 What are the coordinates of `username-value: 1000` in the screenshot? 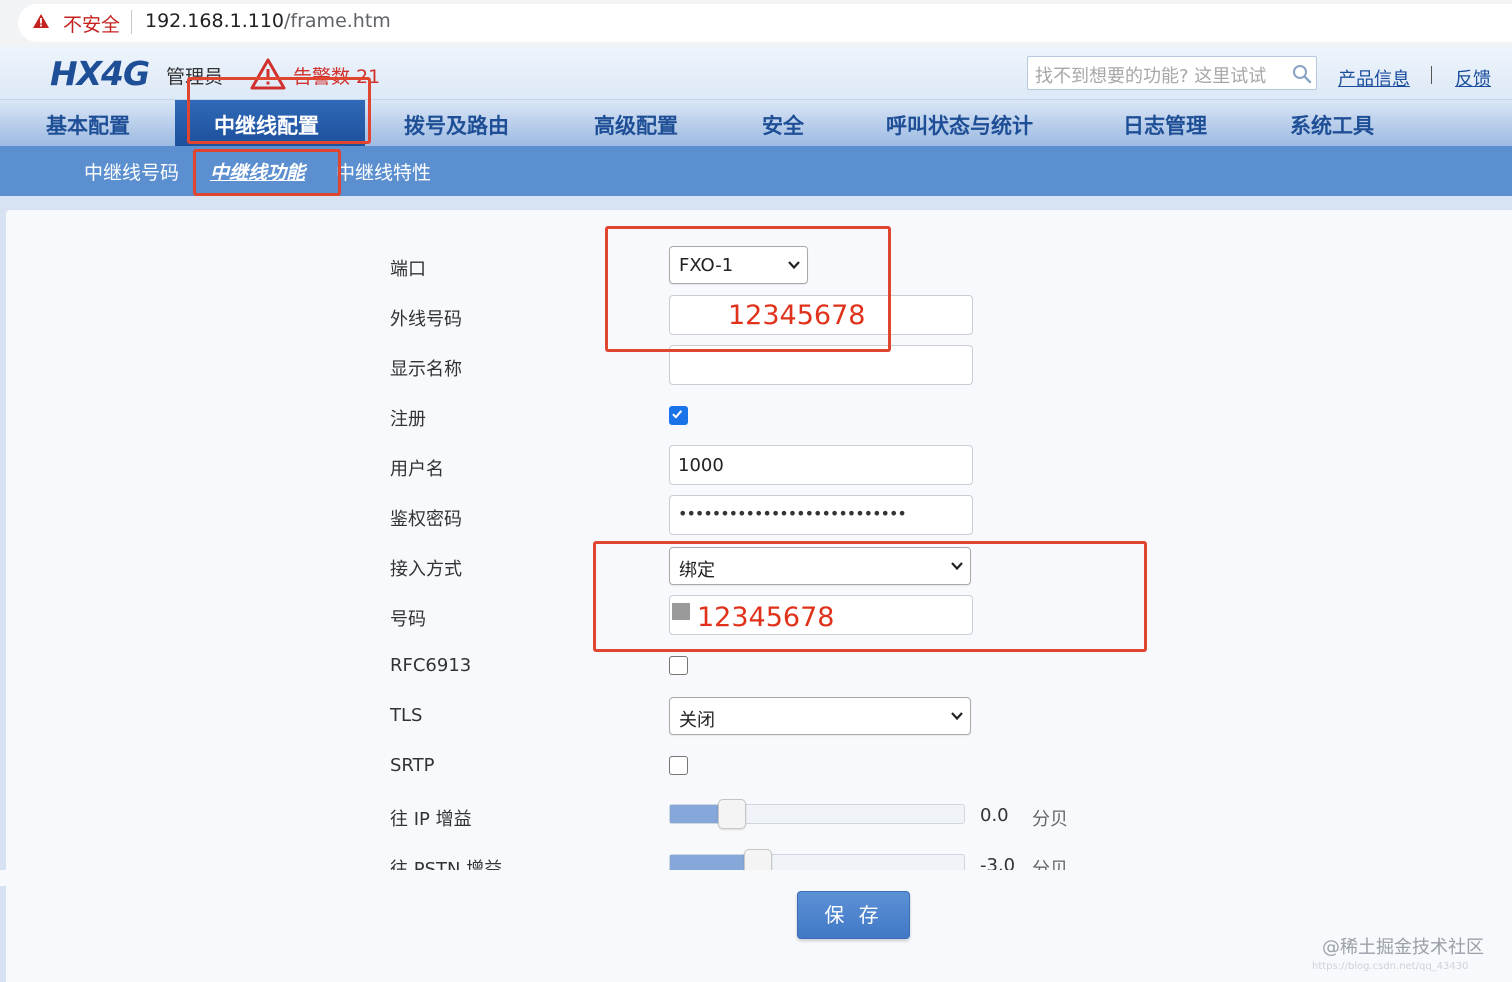 It's located at (701, 465).